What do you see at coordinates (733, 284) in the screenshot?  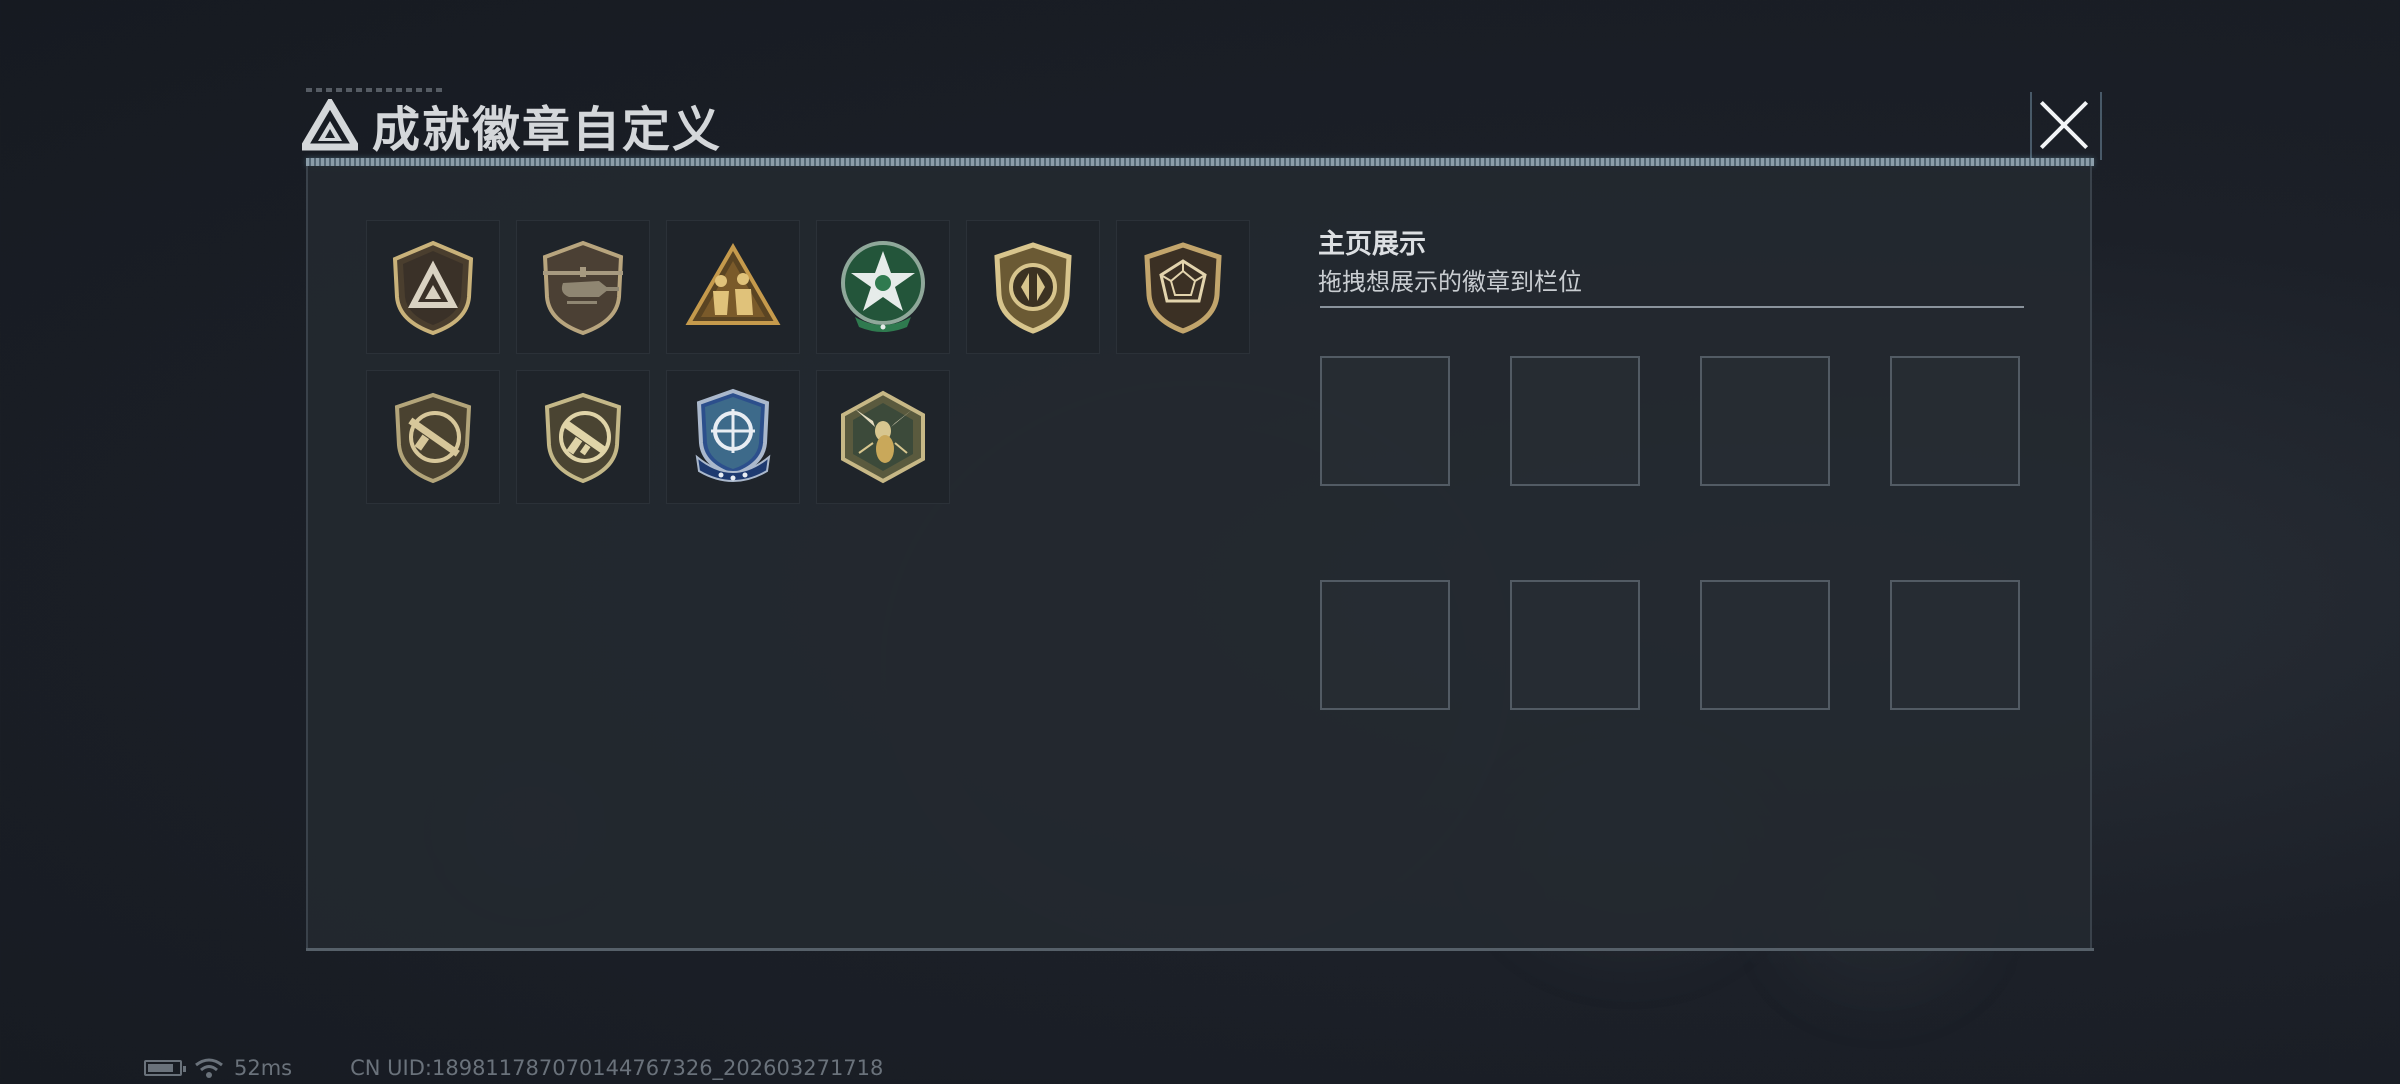 I see `soldiers-triangle-badge-icon` at bounding box center [733, 284].